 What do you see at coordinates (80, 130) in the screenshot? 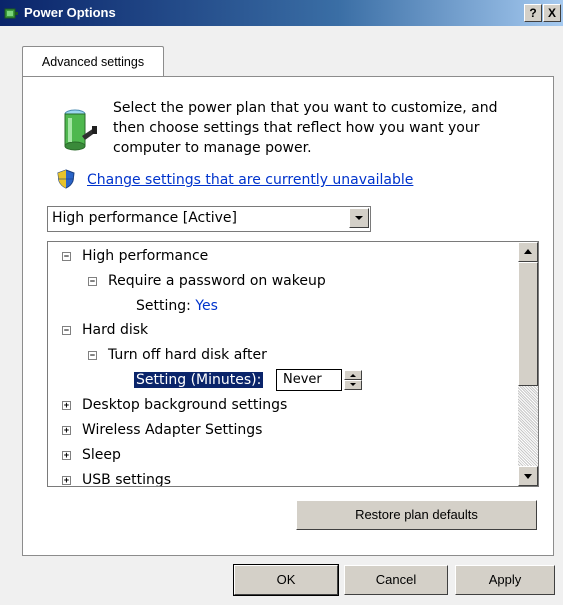
I see `battery-plug-icon` at bounding box center [80, 130].